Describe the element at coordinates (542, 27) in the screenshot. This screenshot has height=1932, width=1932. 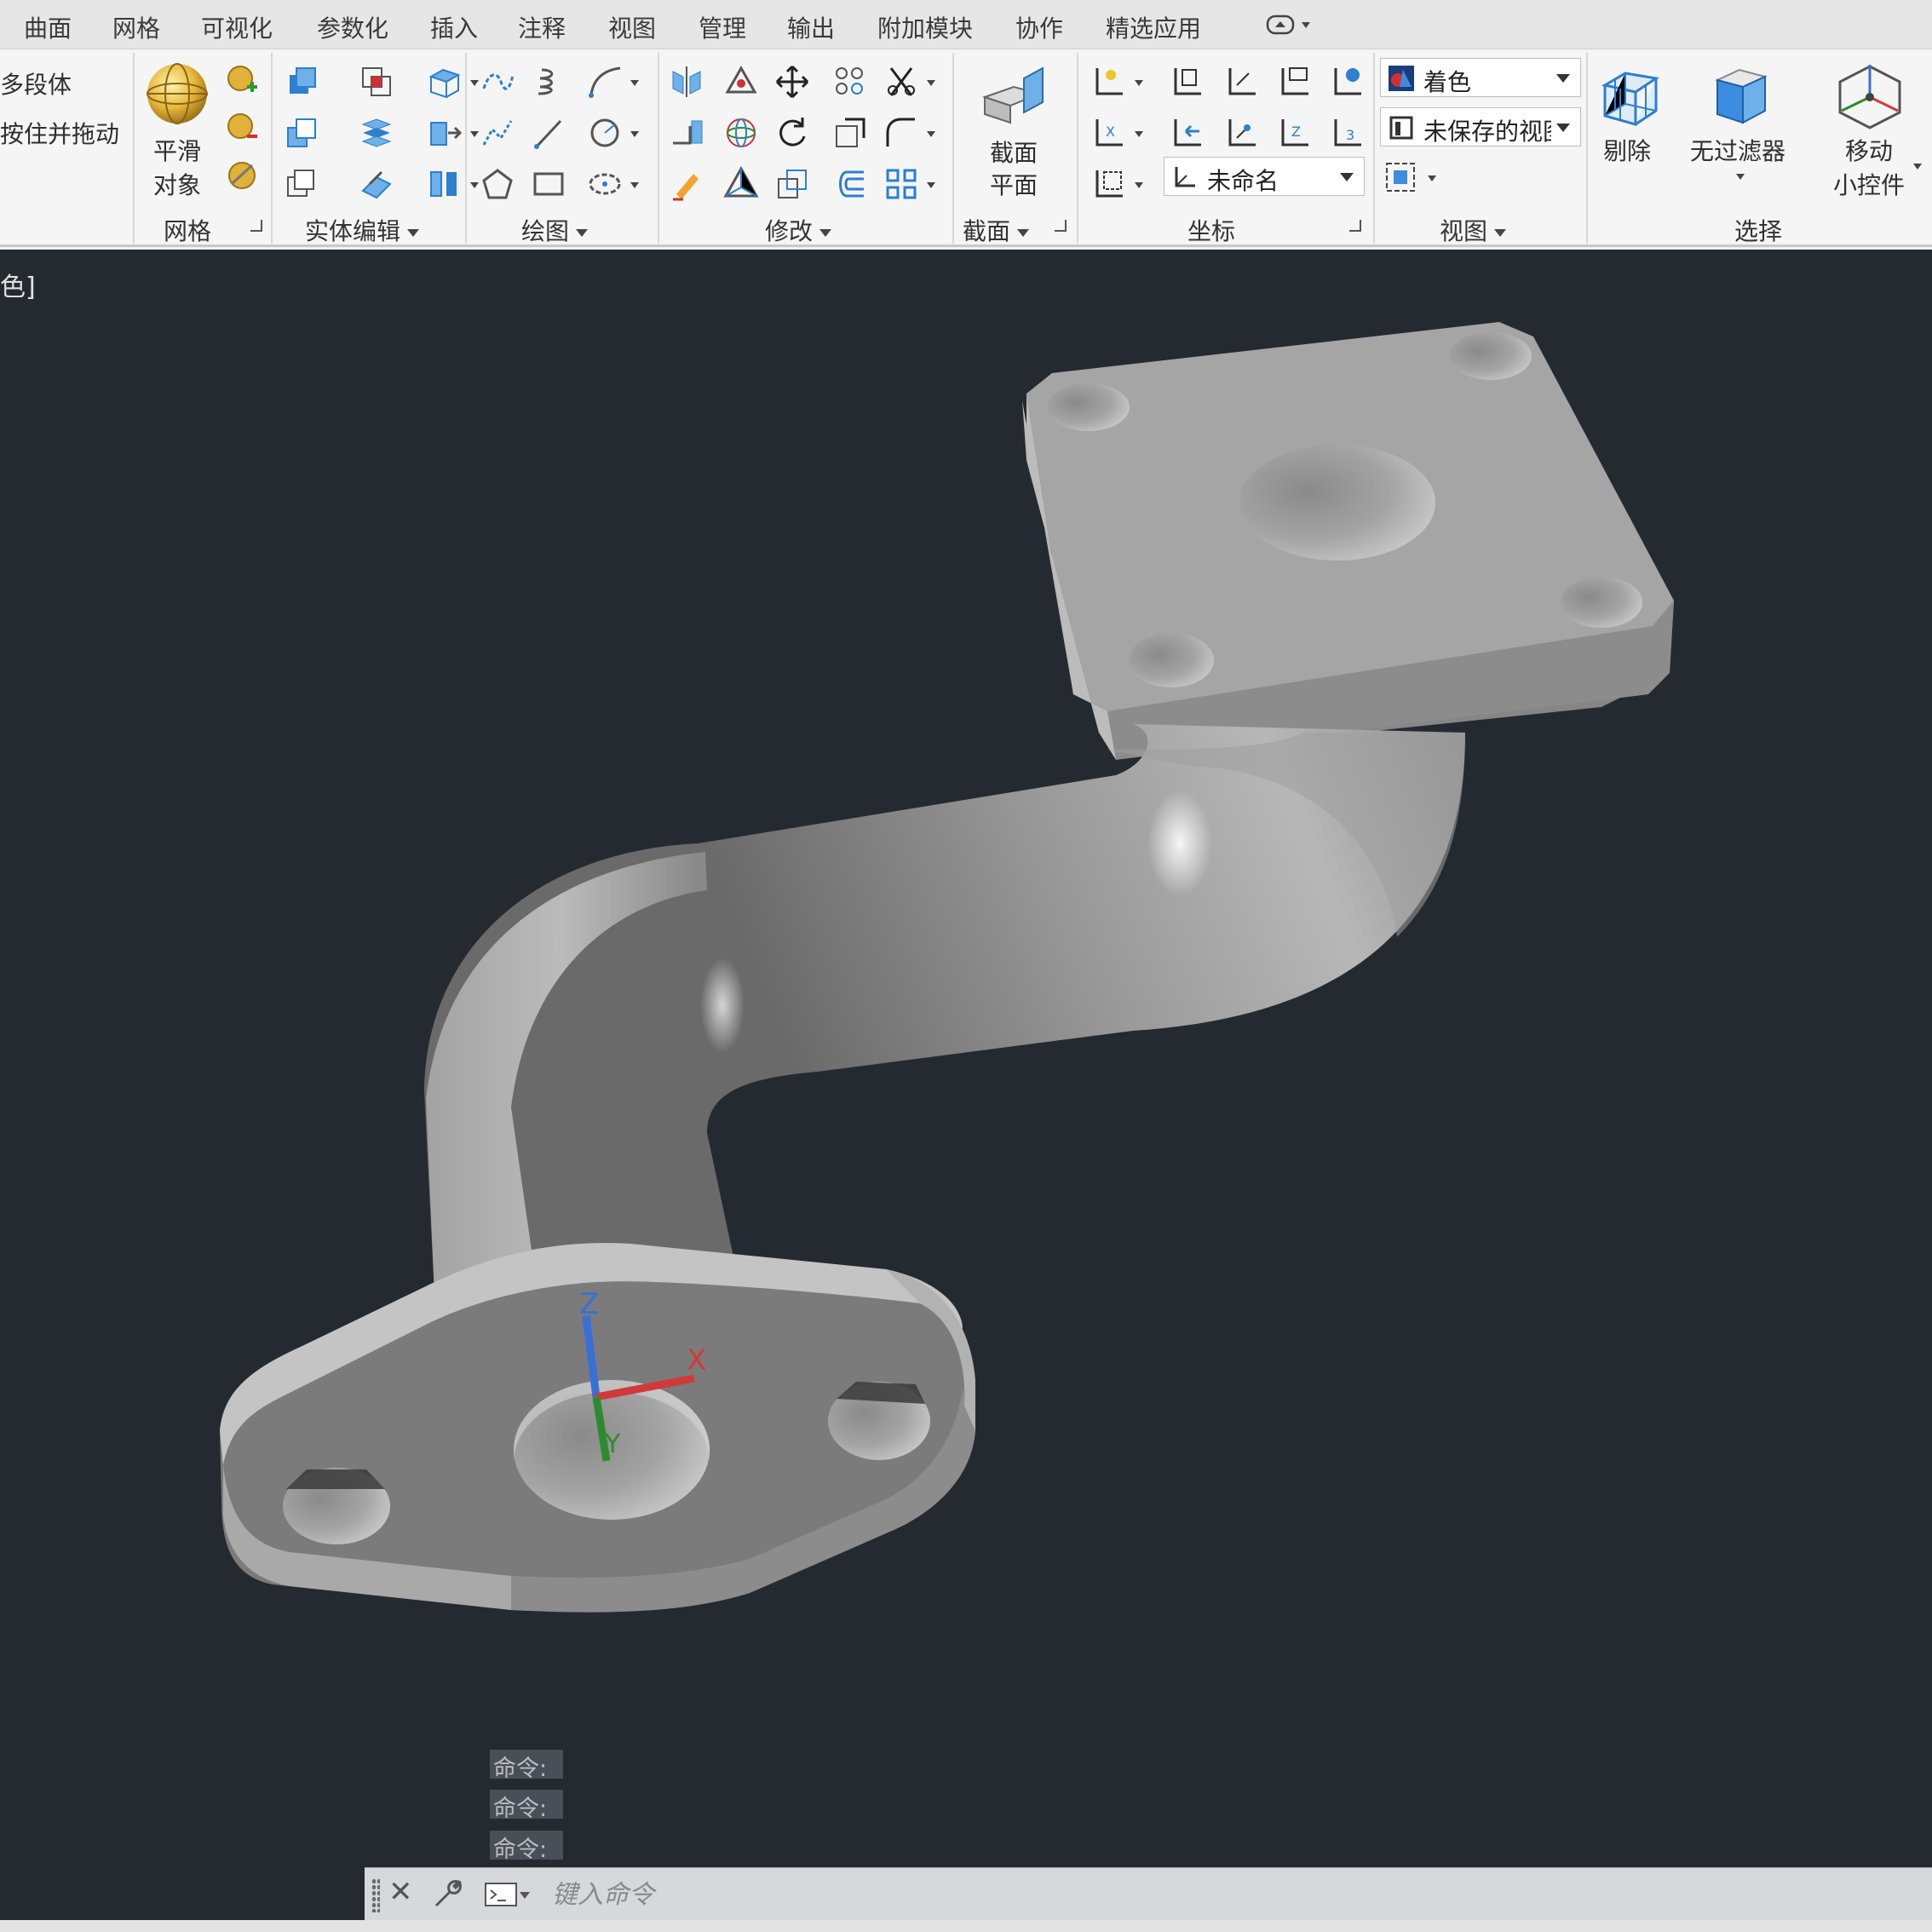
I see `tab-annotate: 注释` at that location.